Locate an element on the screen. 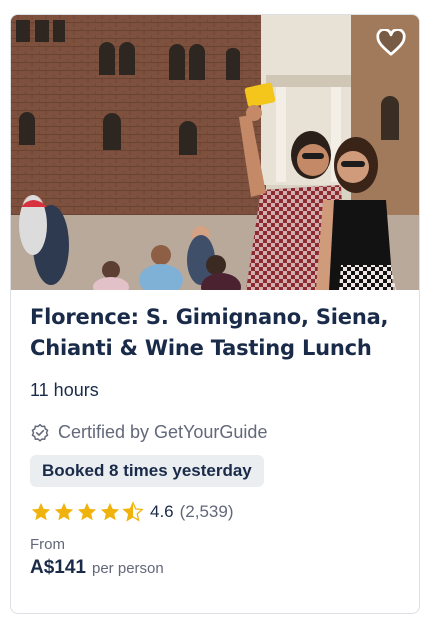  price-row: A$141 per person is located at coordinates (215, 568).